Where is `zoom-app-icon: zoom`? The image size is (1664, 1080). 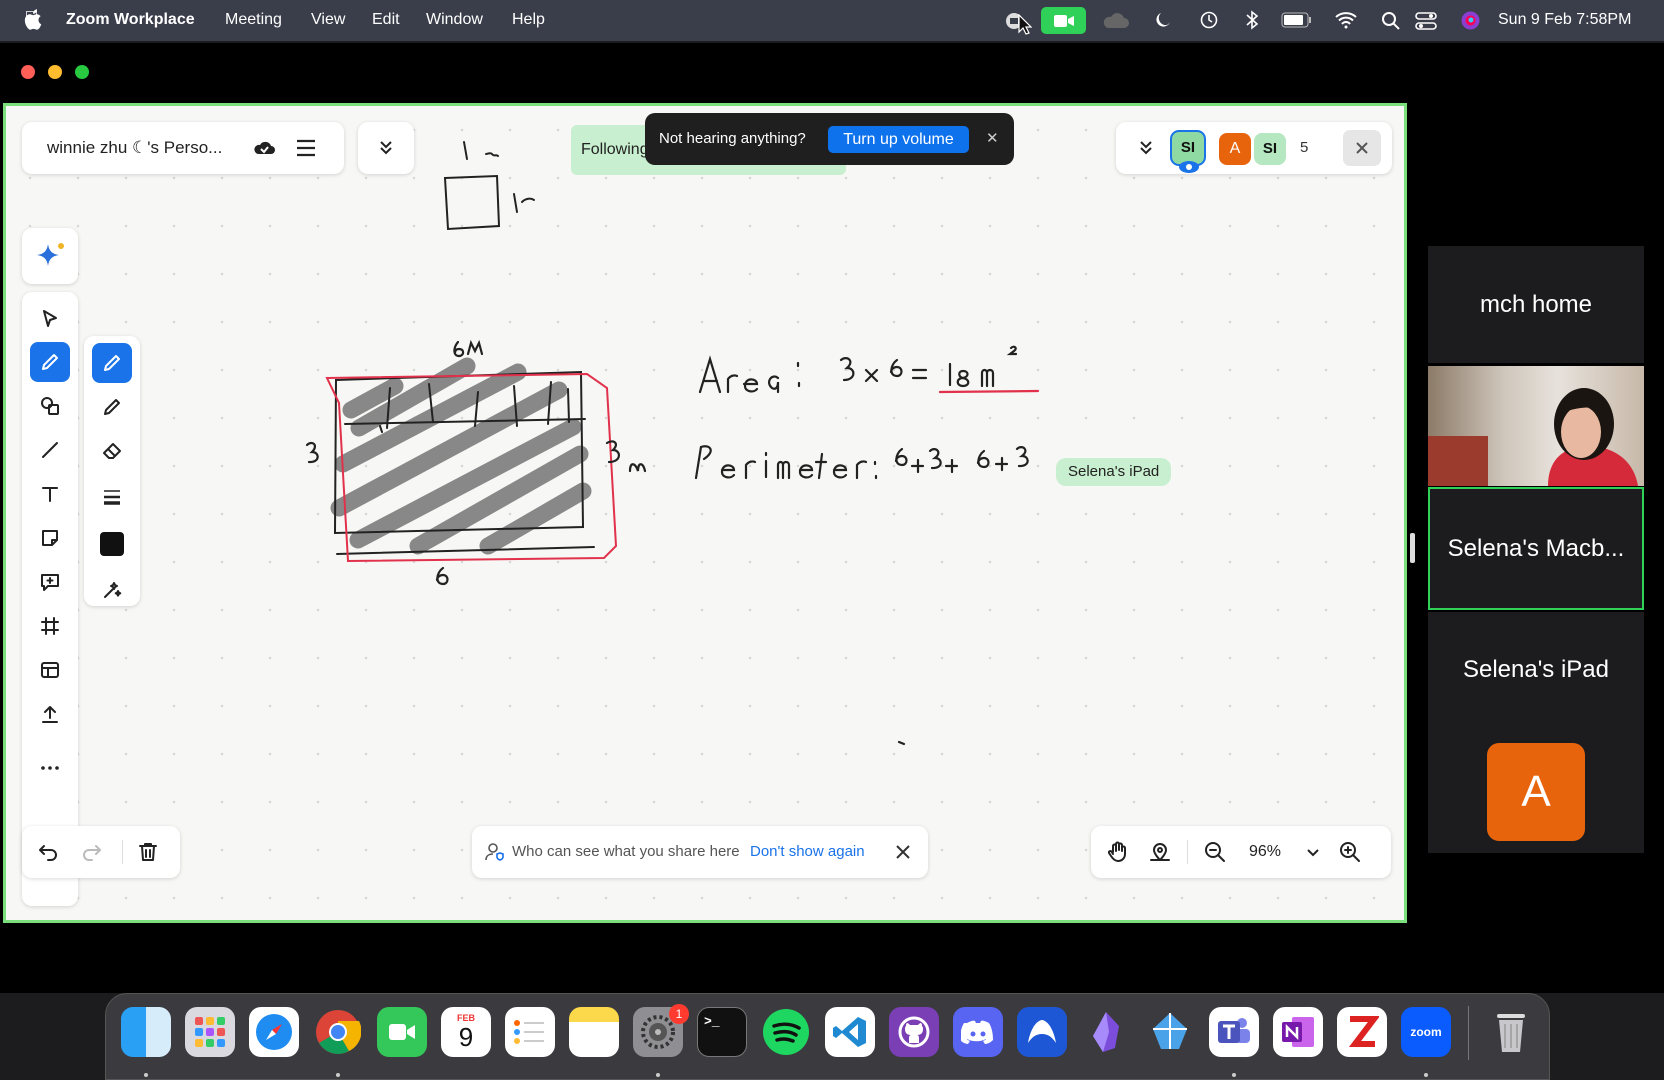 zoom-app-icon: zoom is located at coordinates (1426, 1032).